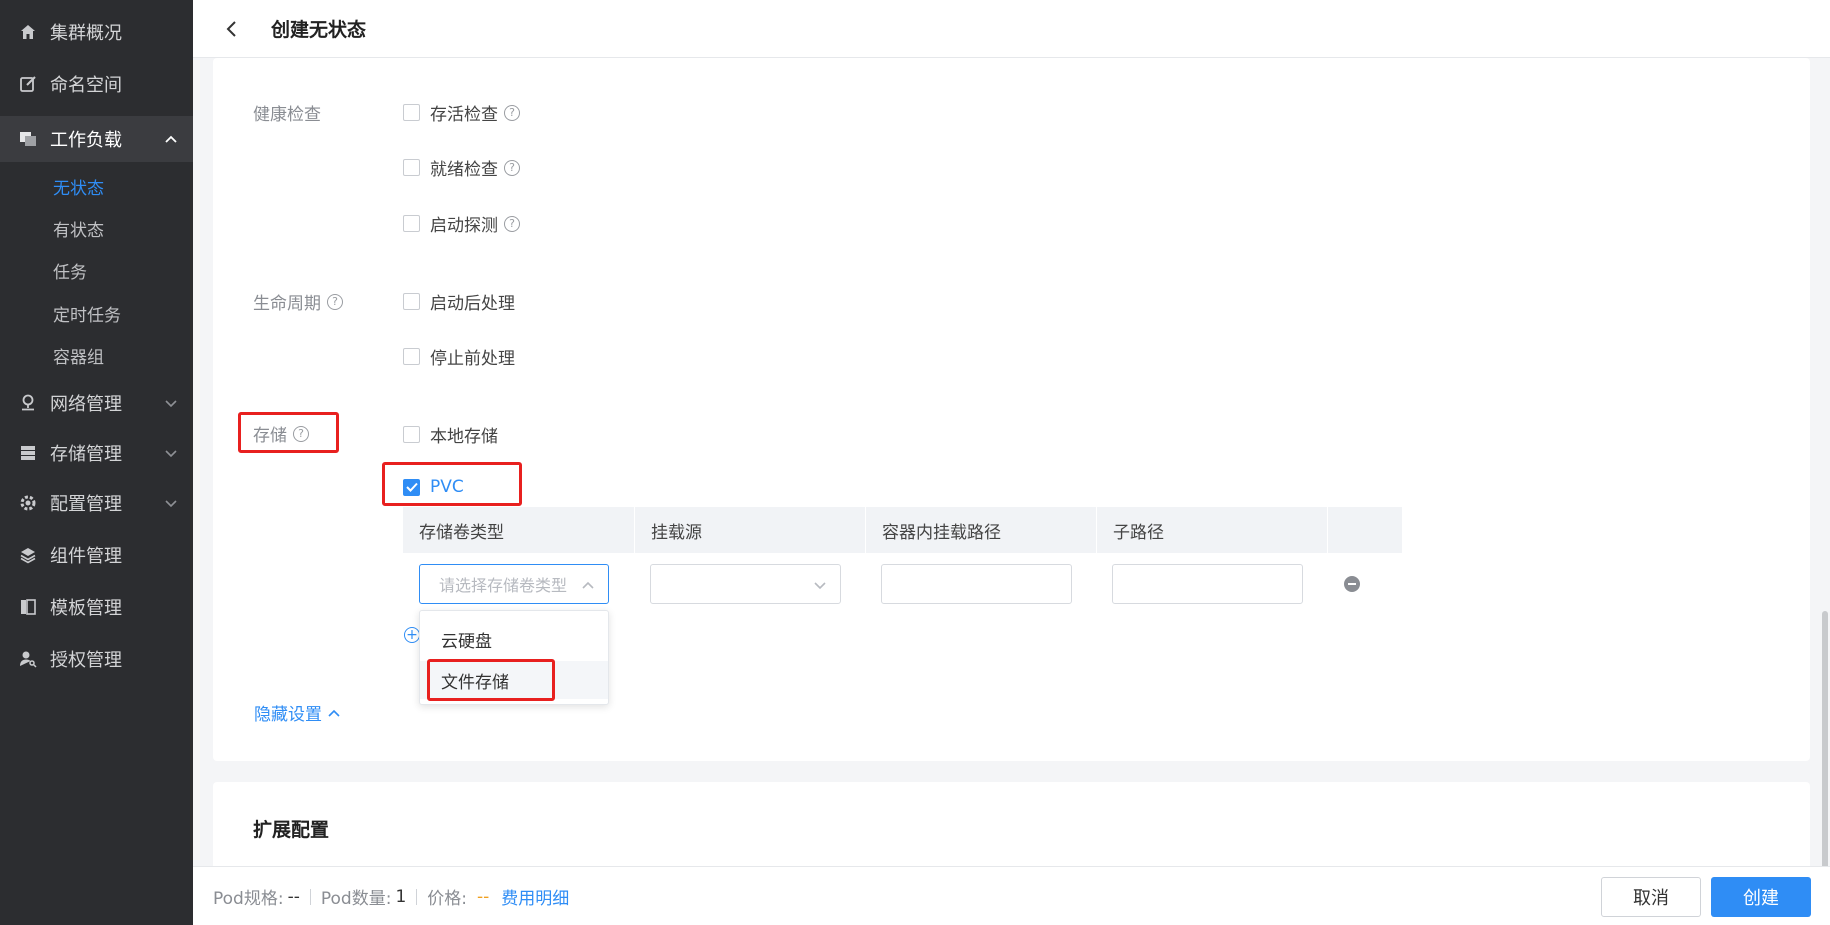 The height and width of the screenshot is (925, 1830). What do you see at coordinates (86, 608) in the screenshot?
I see `sidebar-item-label: 模板管理` at bounding box center [86, 608].